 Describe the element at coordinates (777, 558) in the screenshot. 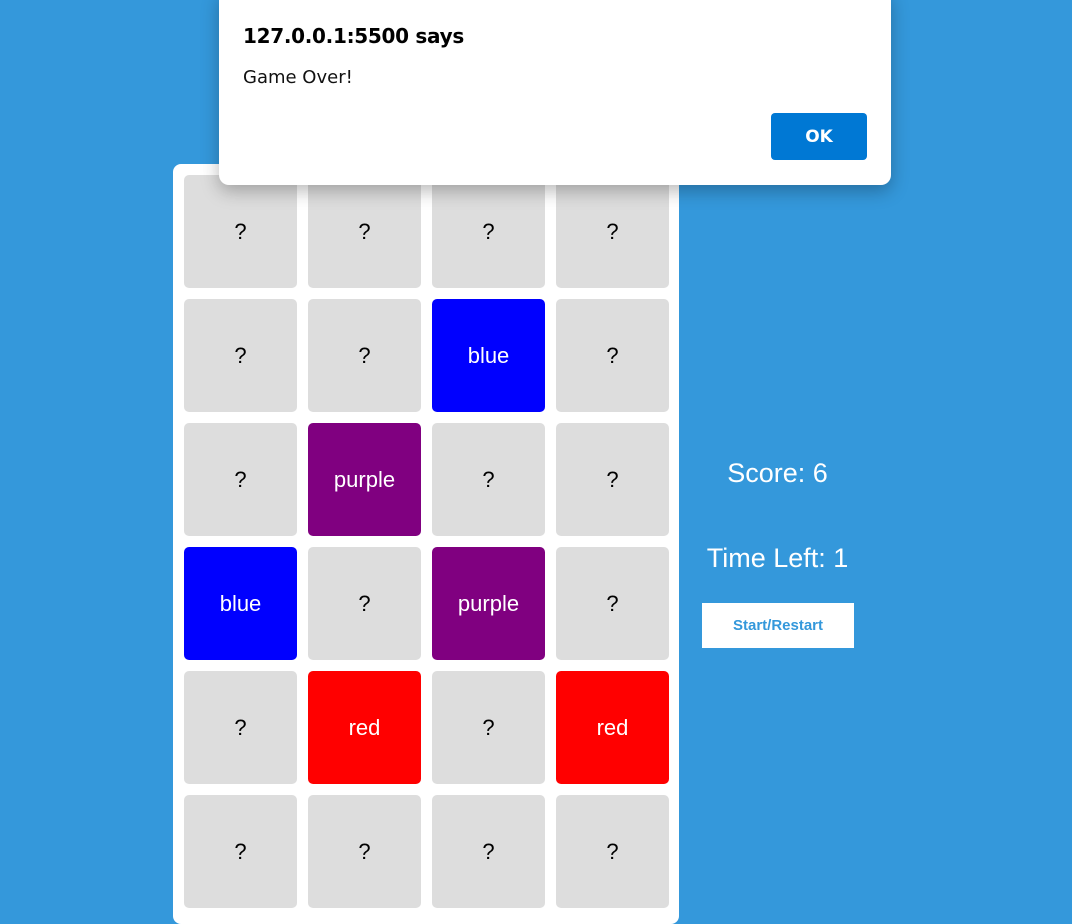

I see `time-left-display: Time Left: 1` at that location.